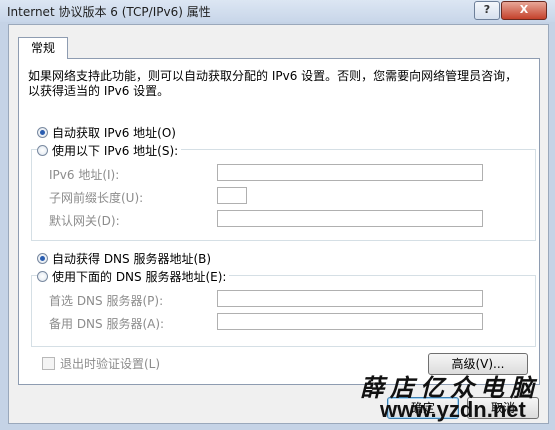 Image resolution: width=555 pixels, height=430 pixels. I want to click on watermark-url: www.yzdn.net, so click(453, 409).